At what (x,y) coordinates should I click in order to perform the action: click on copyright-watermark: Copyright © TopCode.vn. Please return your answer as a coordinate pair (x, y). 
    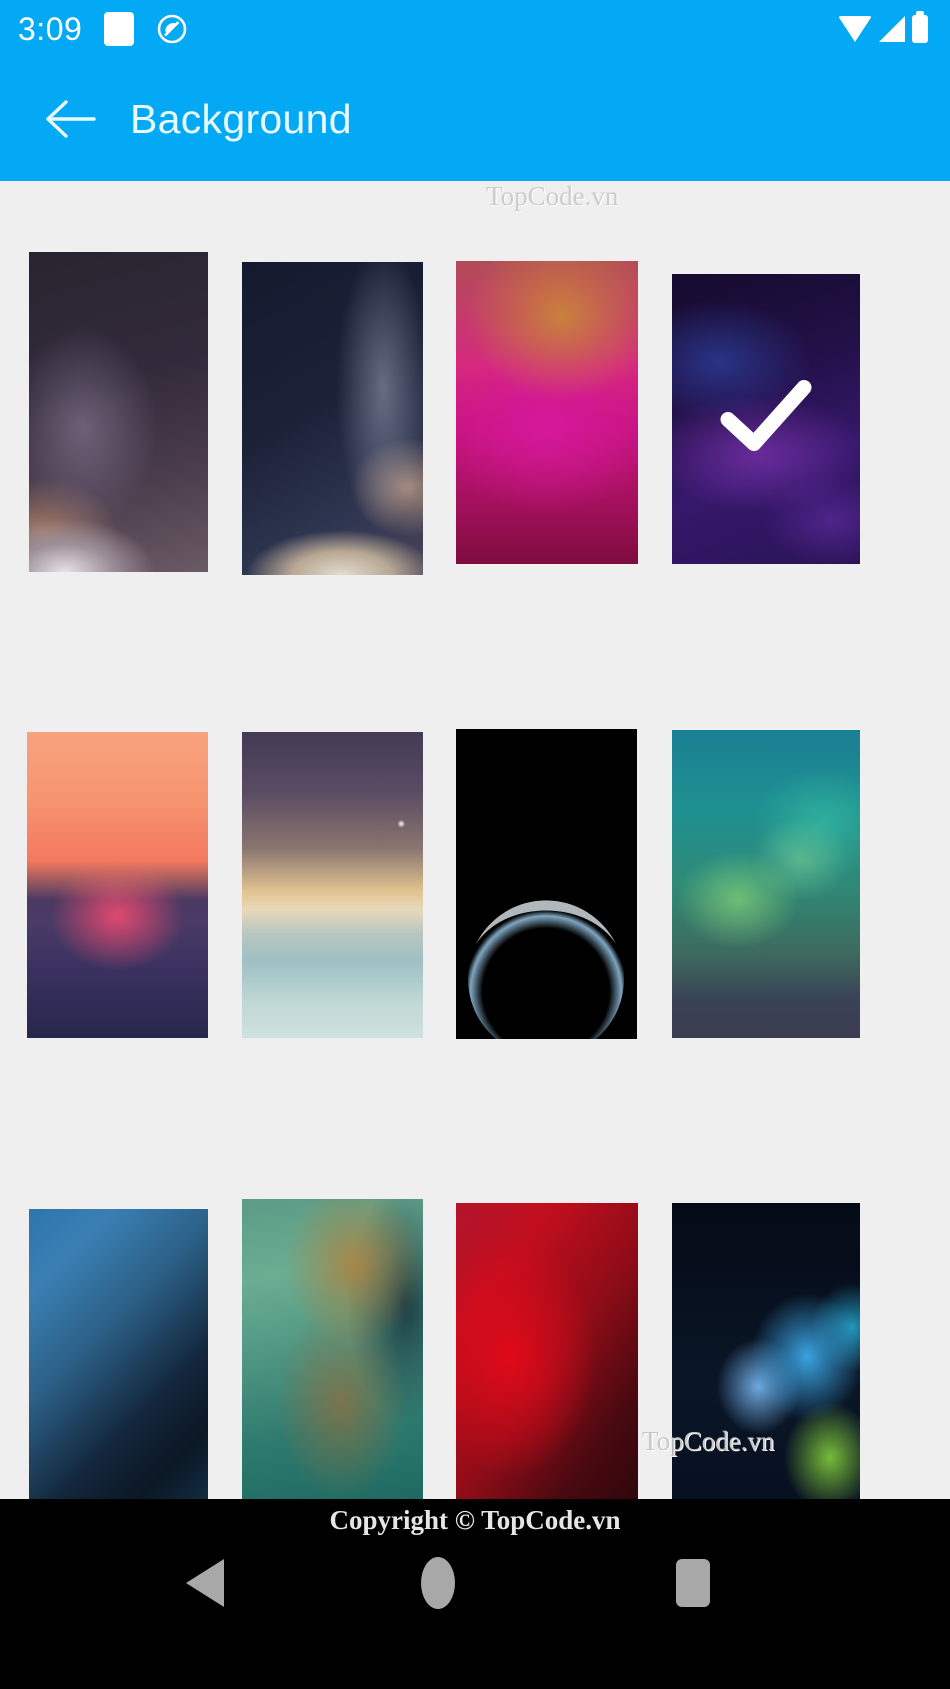
    Looking at the image, I should click on (475, 1520).